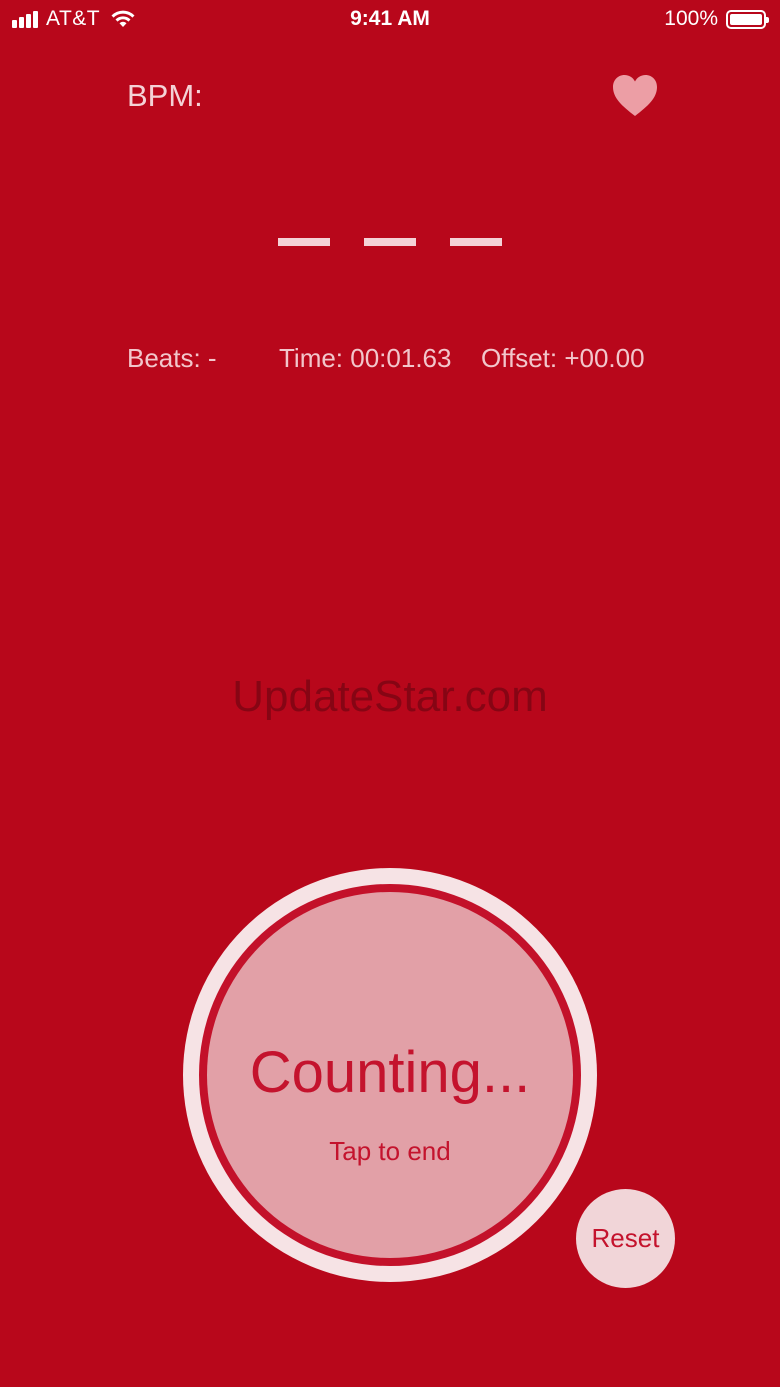 The height and width of the screenshot is (1387, 780). I want to click on status-time: 9:41 AM, so click(390, 18).